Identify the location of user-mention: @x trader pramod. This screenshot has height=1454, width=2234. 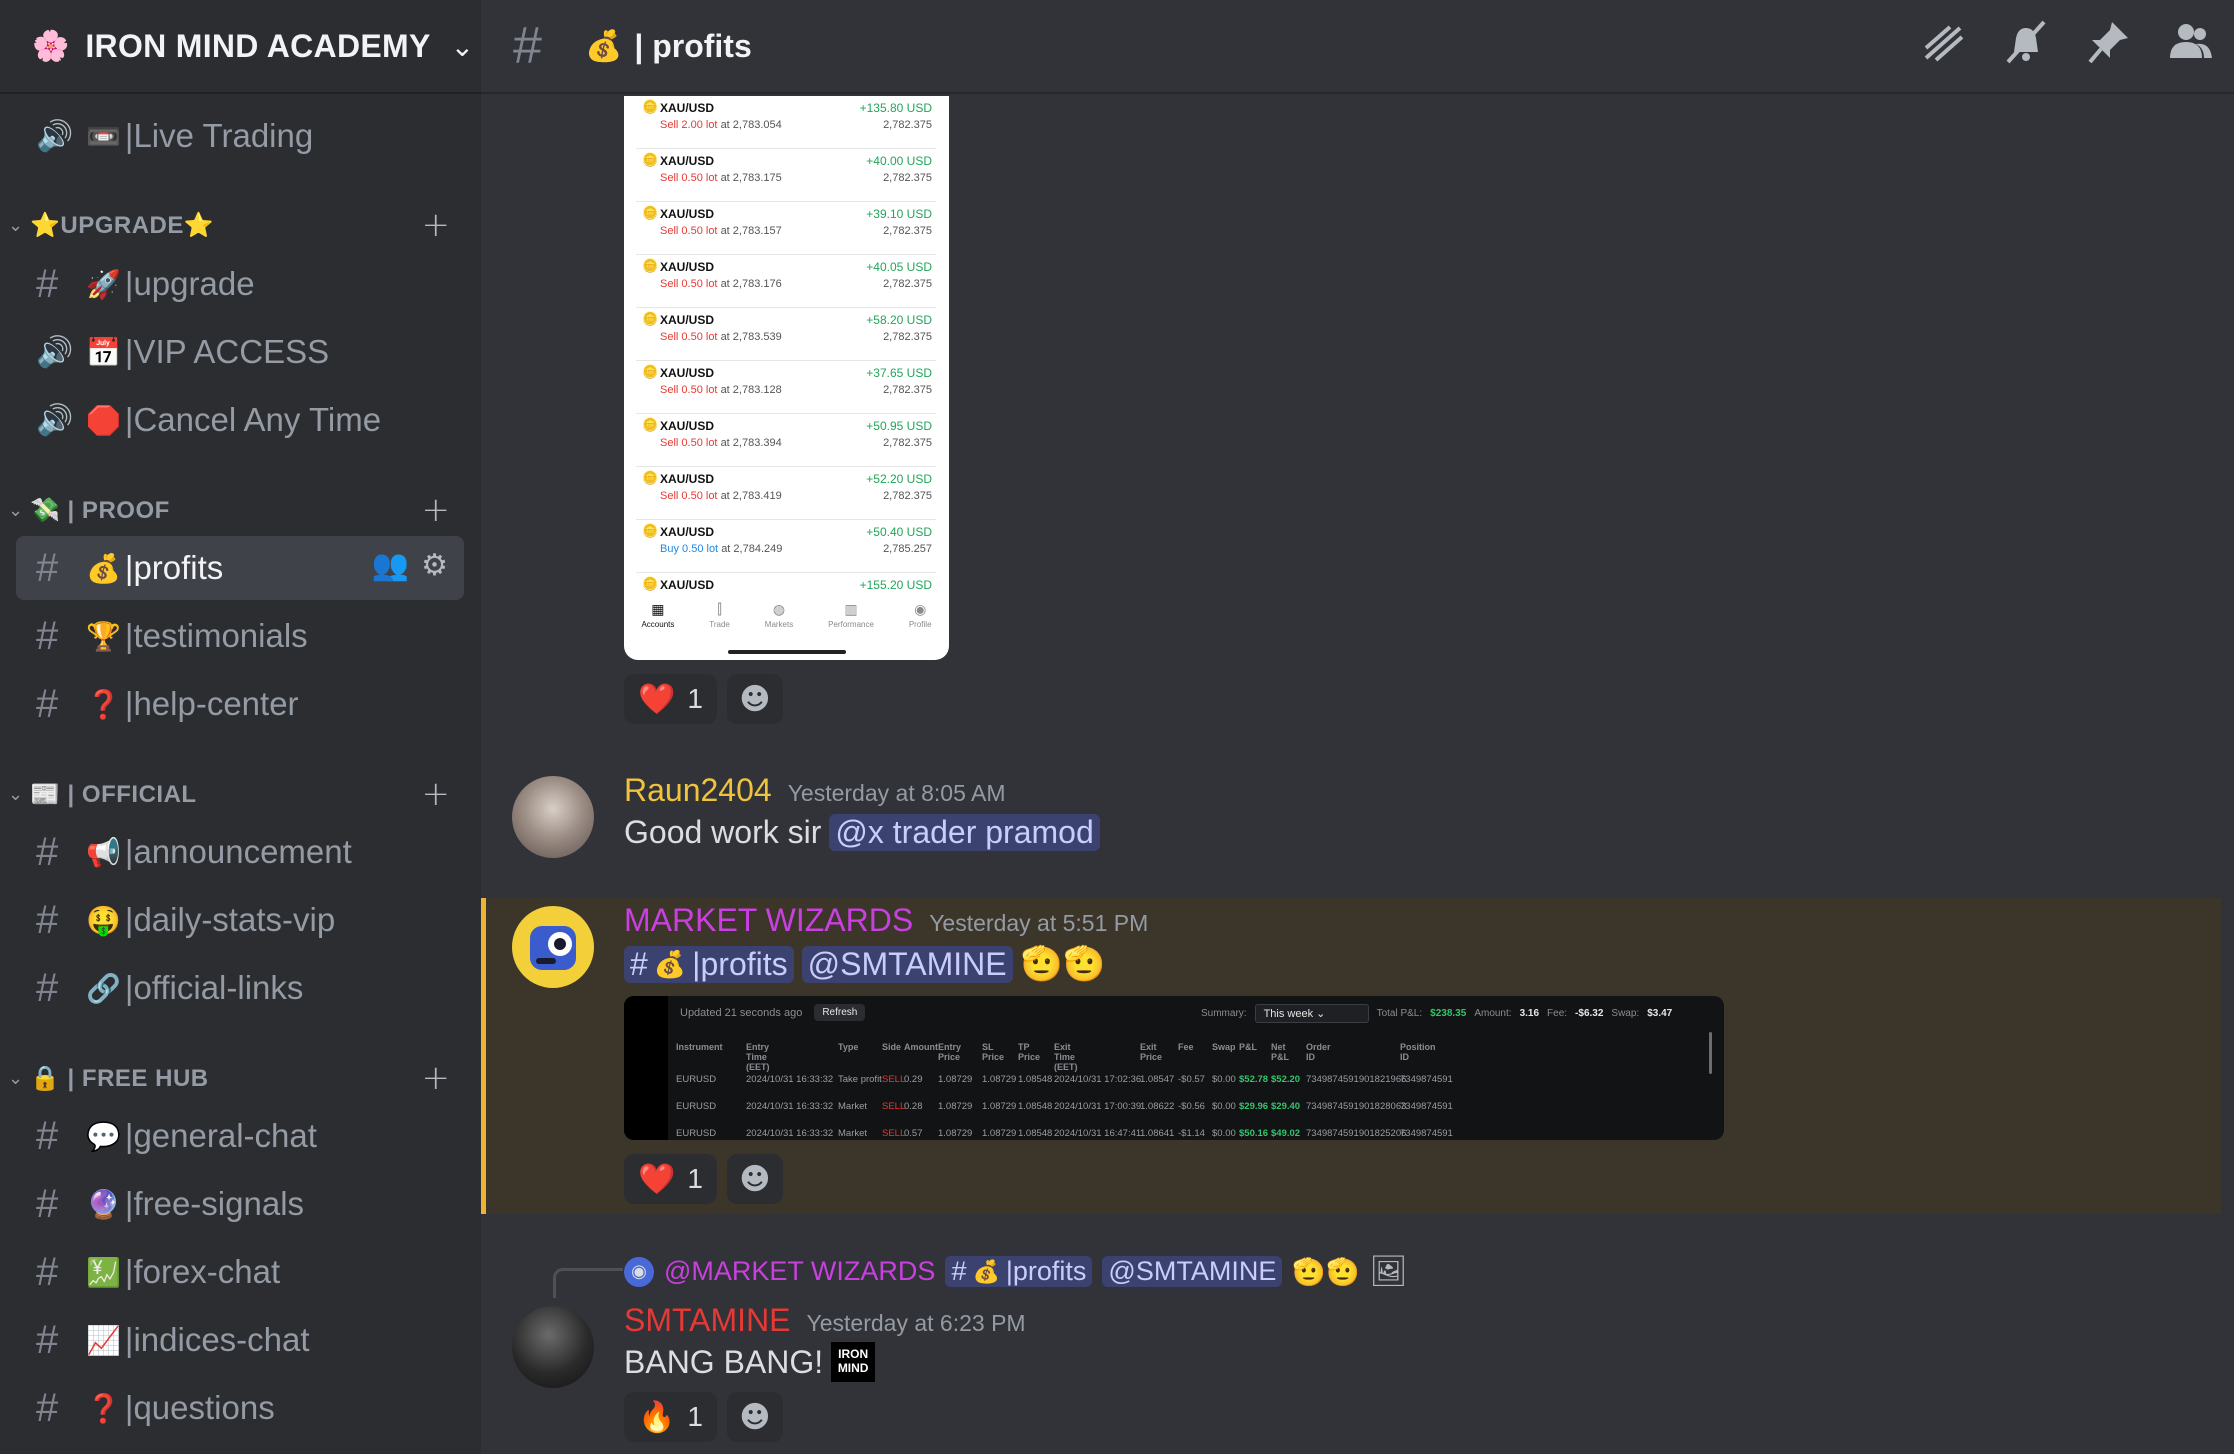
(964, 832).